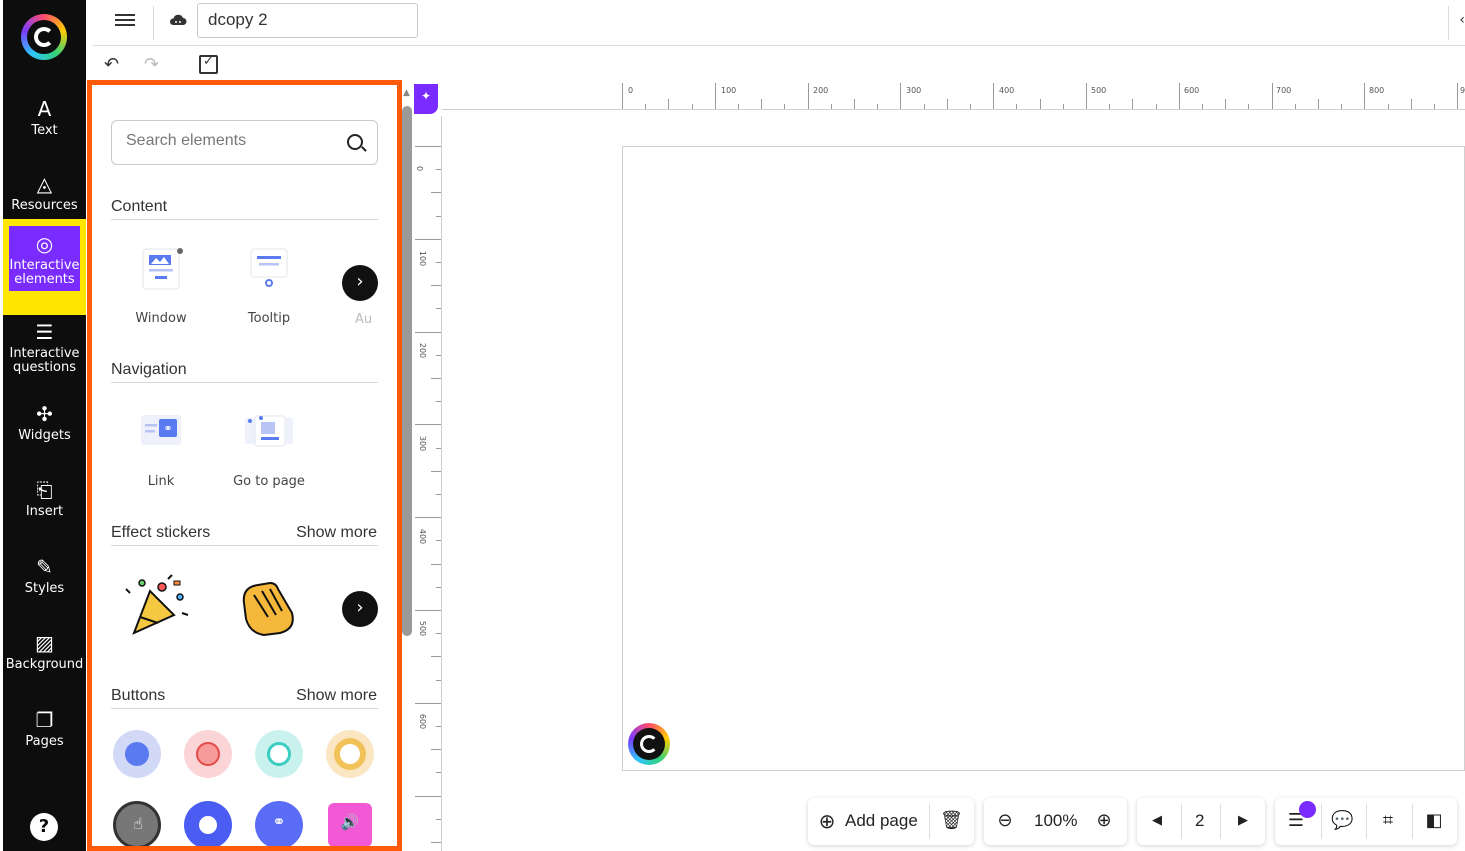 This screenshot has width=1465, height=851. I want to click on sidebar-item-insert: ⎗ Insert, so click(44, 498).